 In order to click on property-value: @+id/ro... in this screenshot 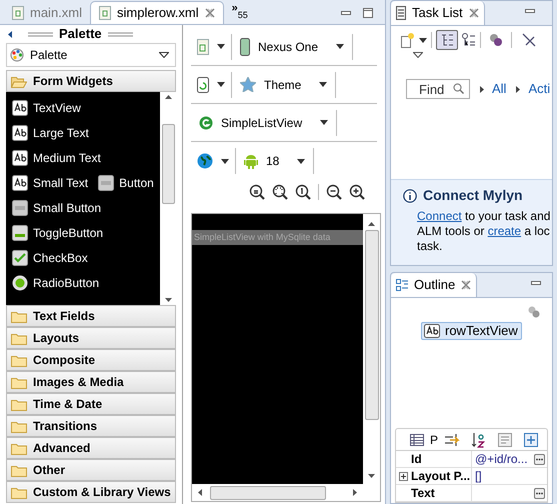, I will do `click(501, 459)`.